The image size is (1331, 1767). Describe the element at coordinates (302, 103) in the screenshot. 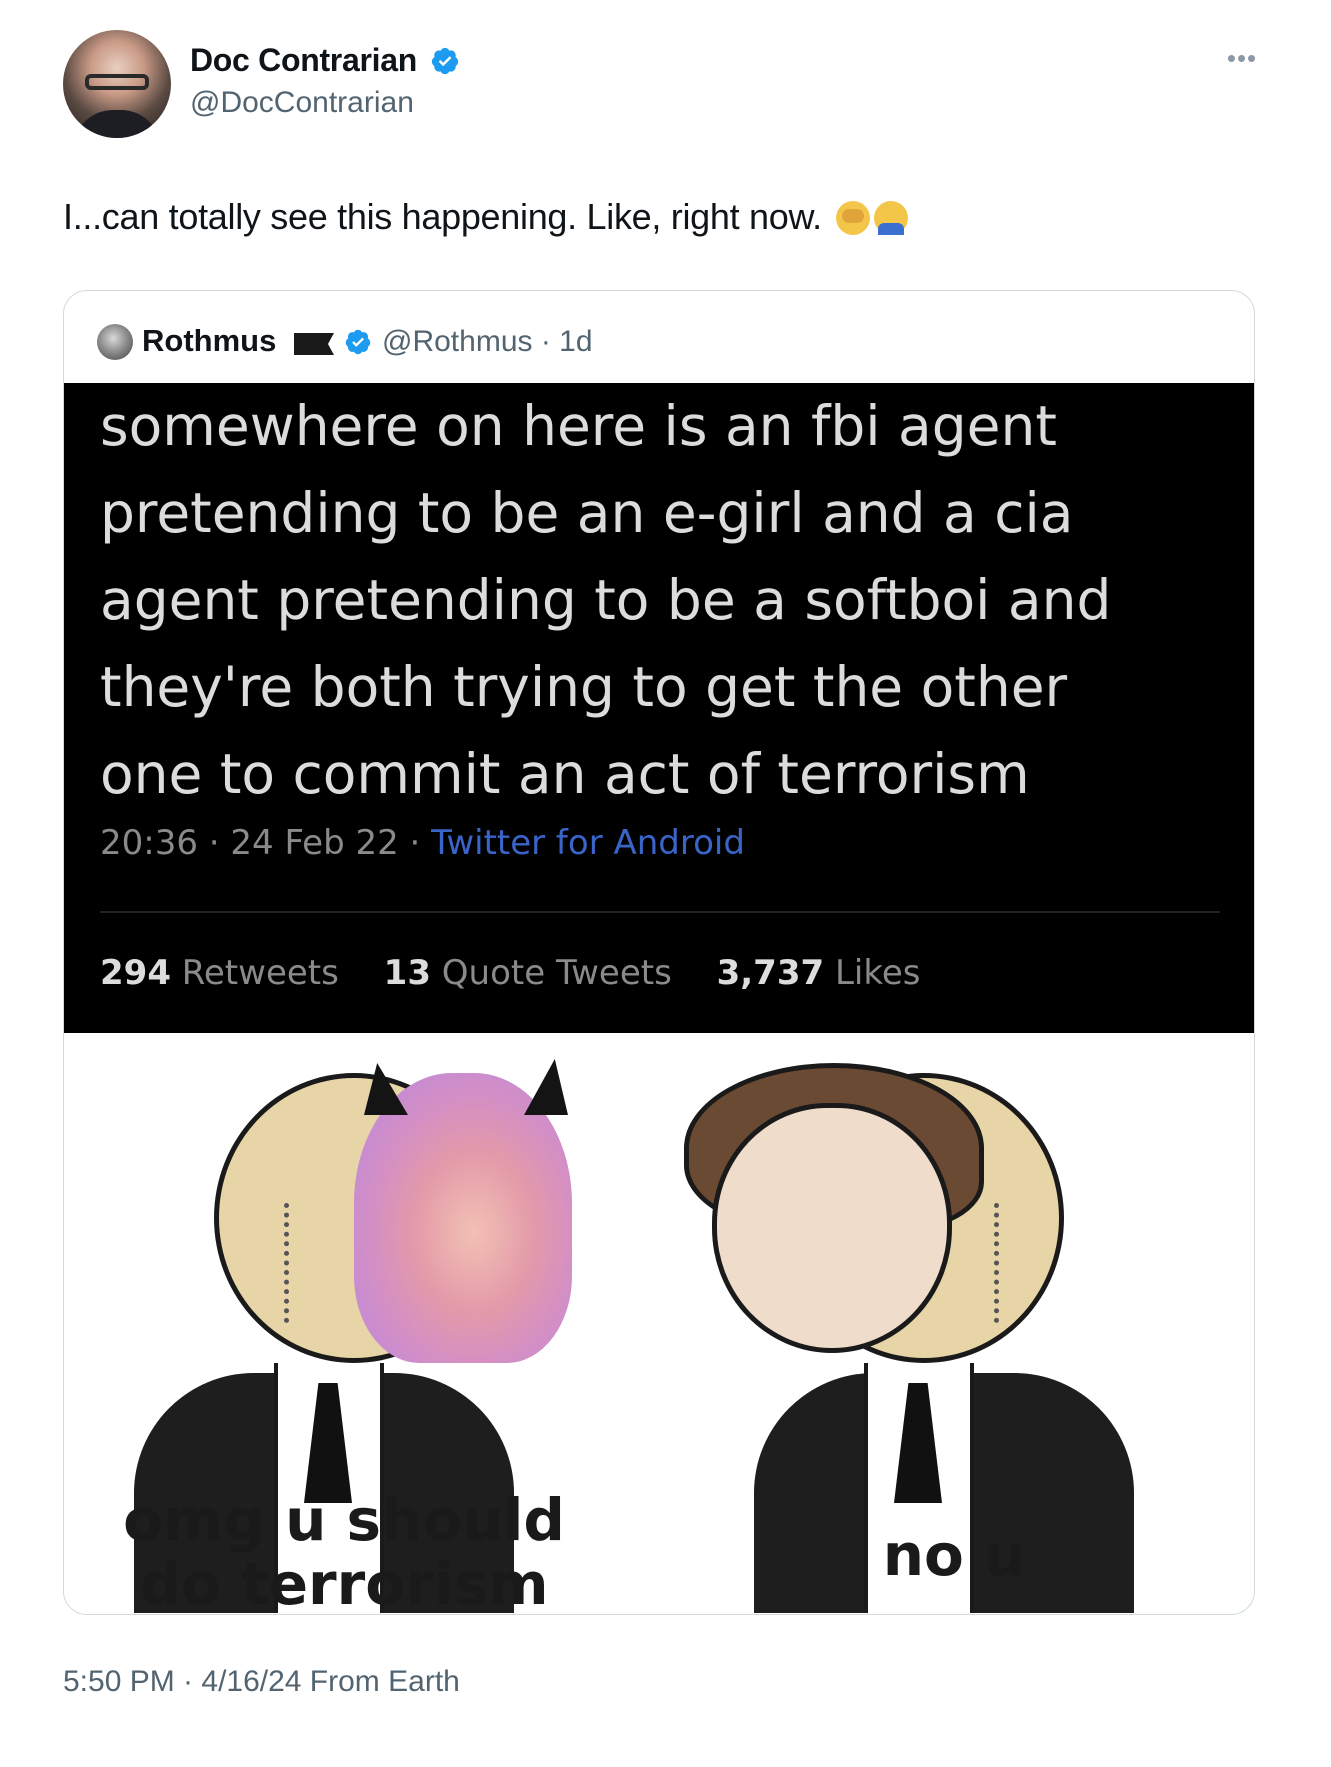

I see `author-handle: @DocContrarian` at that location.